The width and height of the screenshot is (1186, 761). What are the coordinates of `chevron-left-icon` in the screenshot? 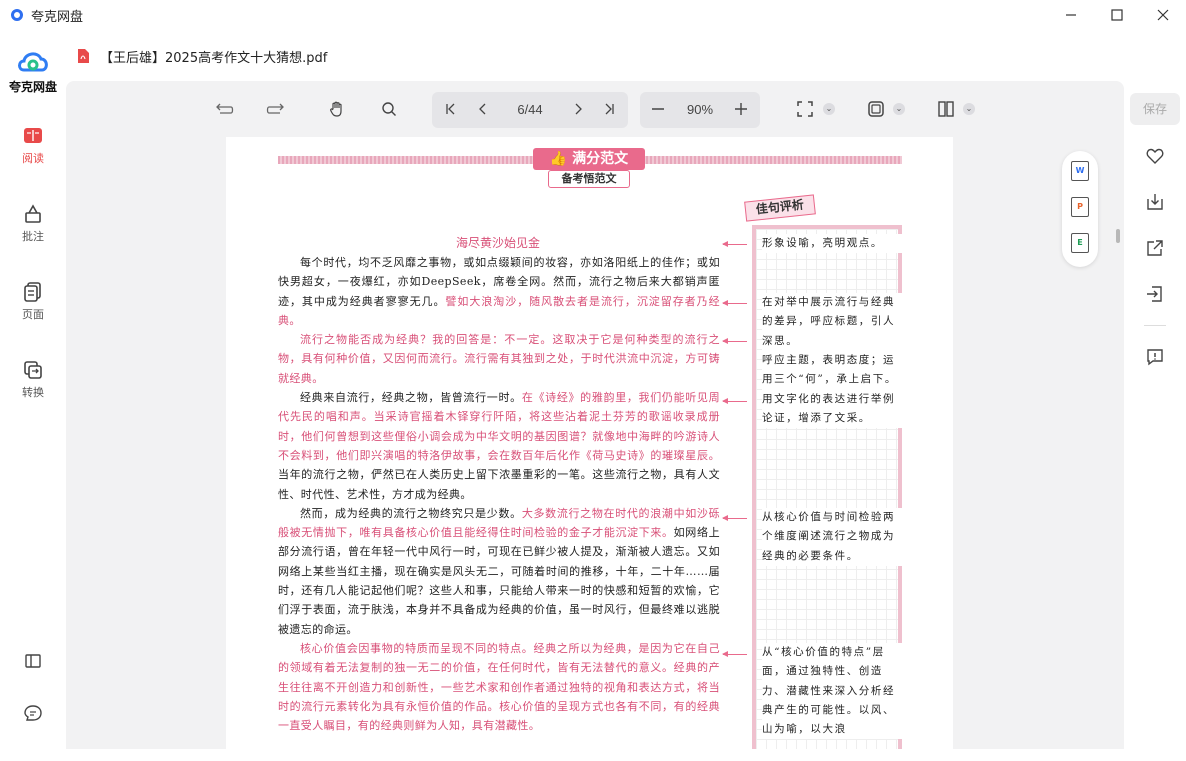 It's located at (482, 109).